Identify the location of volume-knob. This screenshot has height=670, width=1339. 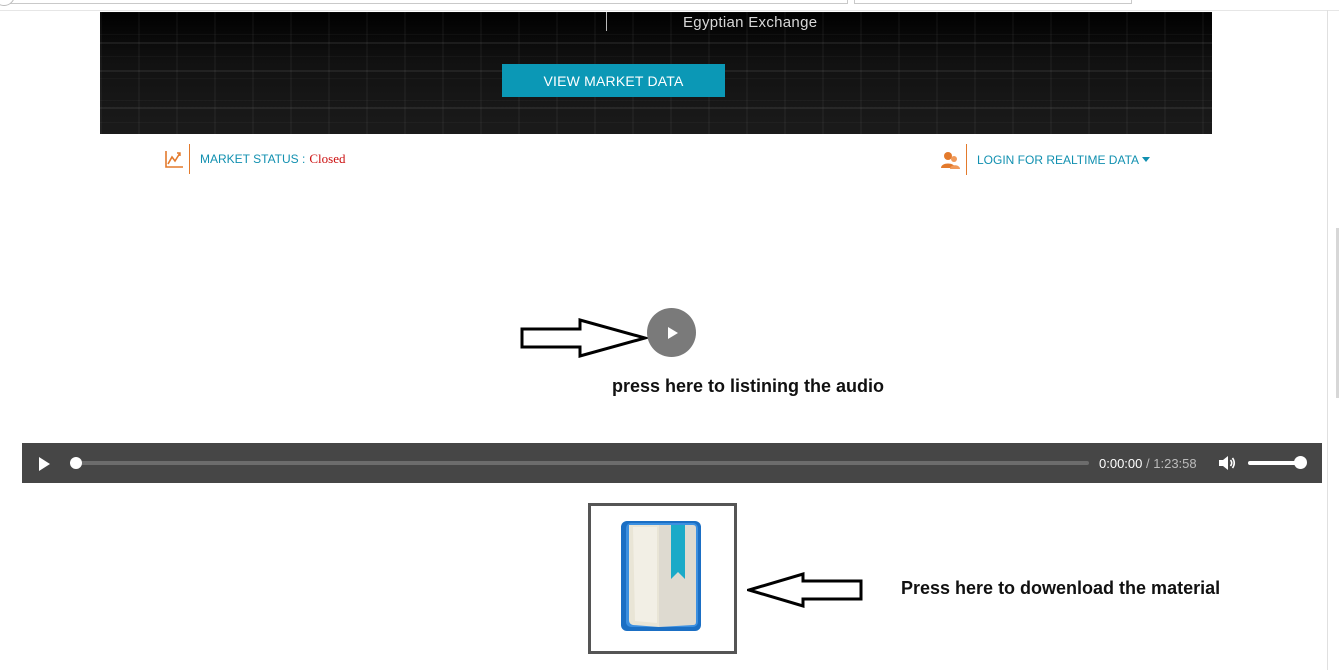
(1300, 462).